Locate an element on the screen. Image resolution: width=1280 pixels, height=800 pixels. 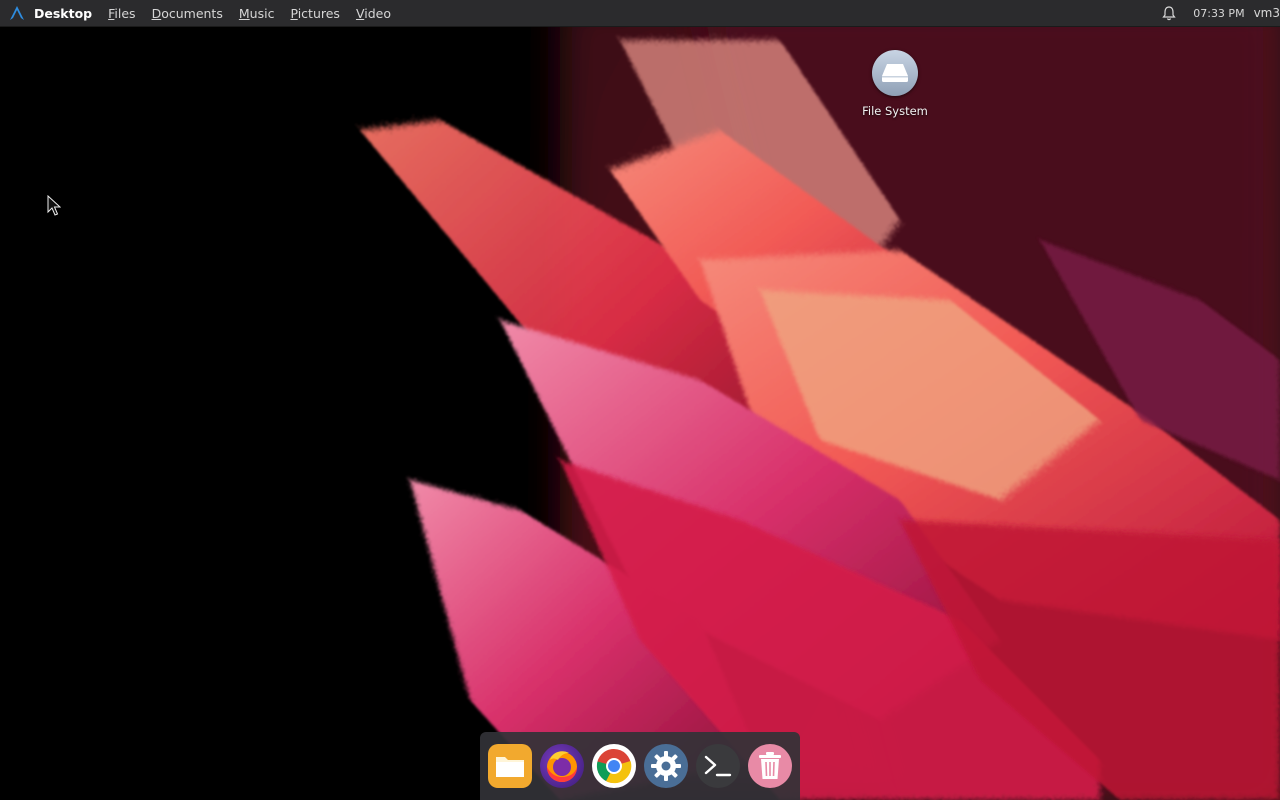
dock-settings-button is located at coordinates (666, 766).